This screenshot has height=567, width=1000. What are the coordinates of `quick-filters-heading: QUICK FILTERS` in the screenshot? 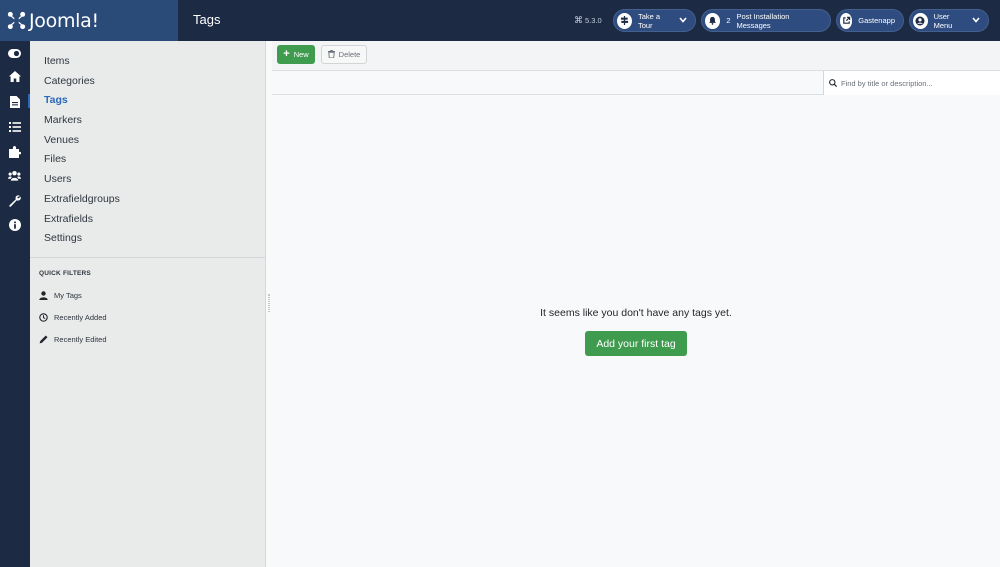 It's located at (65, 273).